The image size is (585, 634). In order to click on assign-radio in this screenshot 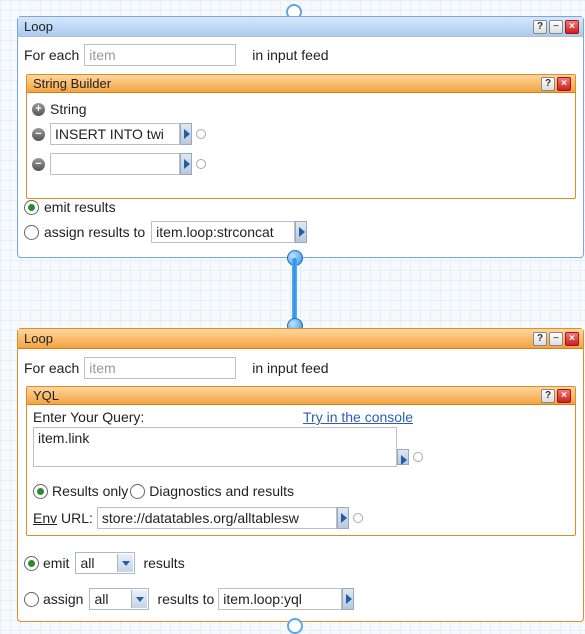, I will do `click(31, 599)`.